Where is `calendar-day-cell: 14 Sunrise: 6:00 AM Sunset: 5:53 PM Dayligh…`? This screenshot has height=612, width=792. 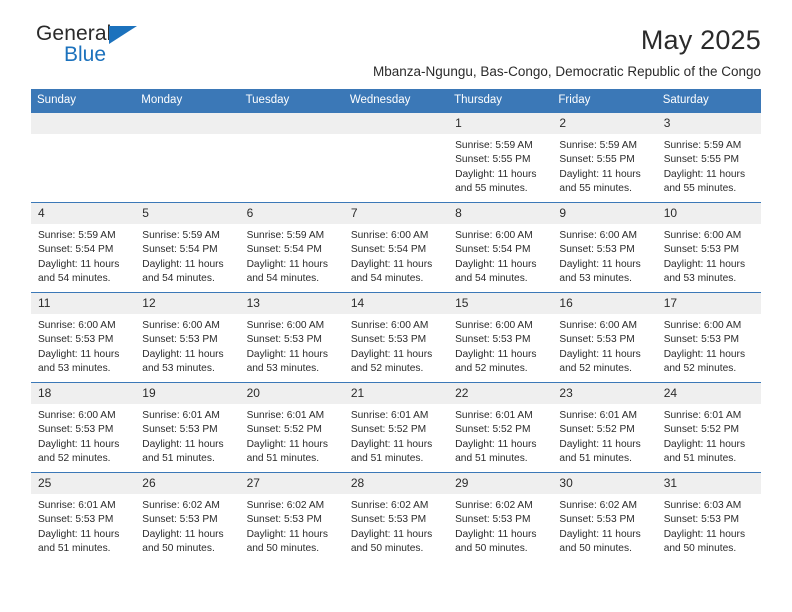
calendar-day-cell: 14 Sunrise: 6:00 AM Sunset: 5:53 PM Dayligh… is located at coordinates (396, 337).